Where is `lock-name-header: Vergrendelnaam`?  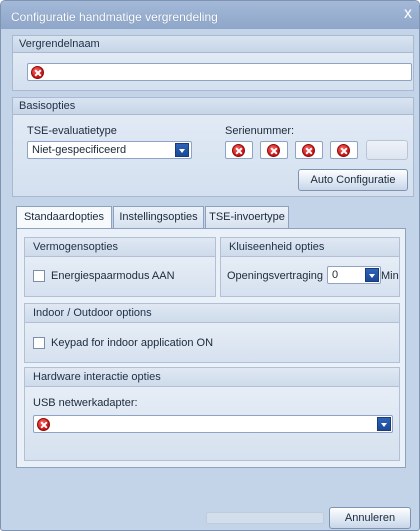
lock-name-header: Vergrendelnaam is located at coordinates (213, 44).